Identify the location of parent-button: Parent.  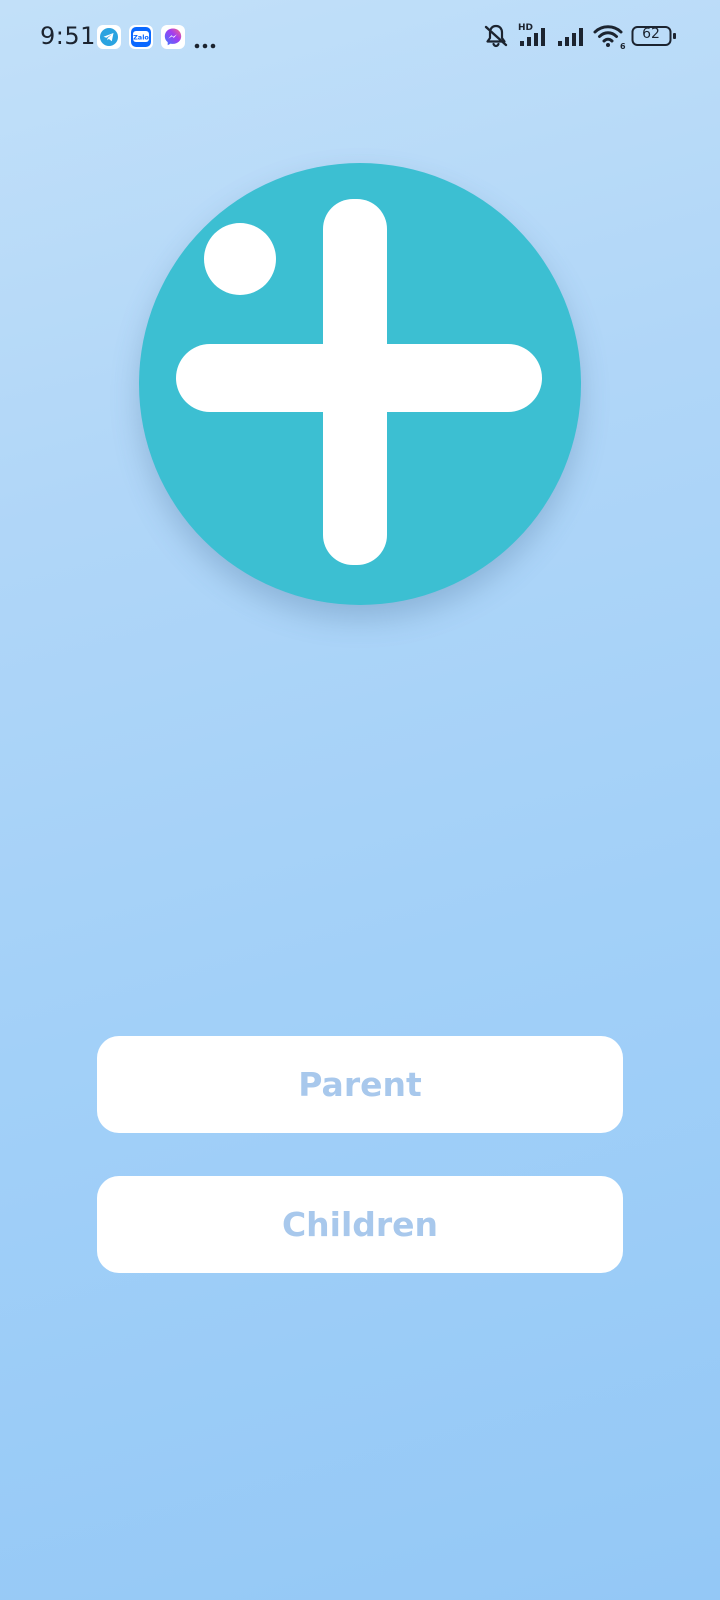
(360, 1084).